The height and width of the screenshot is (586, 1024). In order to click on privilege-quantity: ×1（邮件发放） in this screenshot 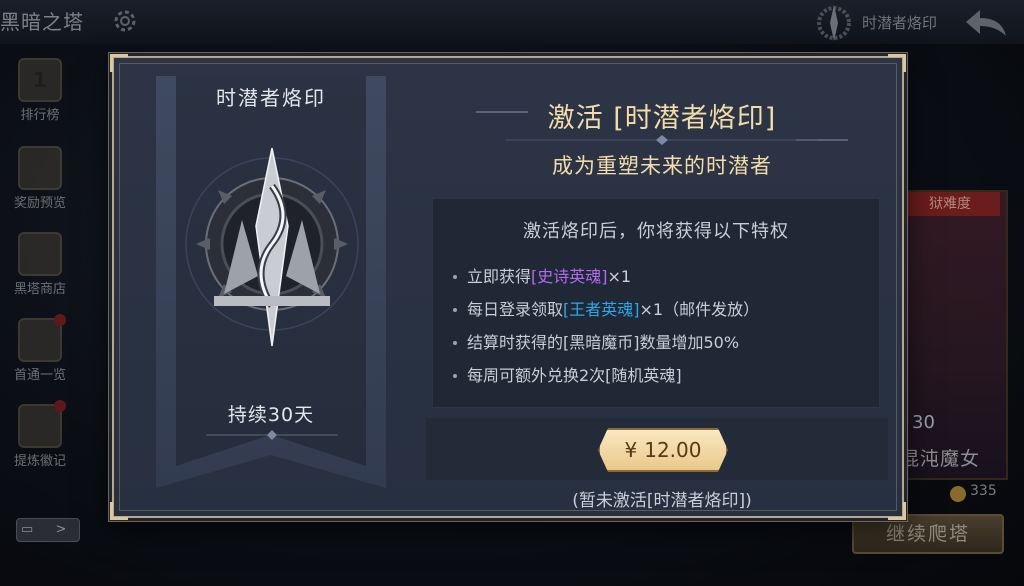, I will do `click(699, 309)`.